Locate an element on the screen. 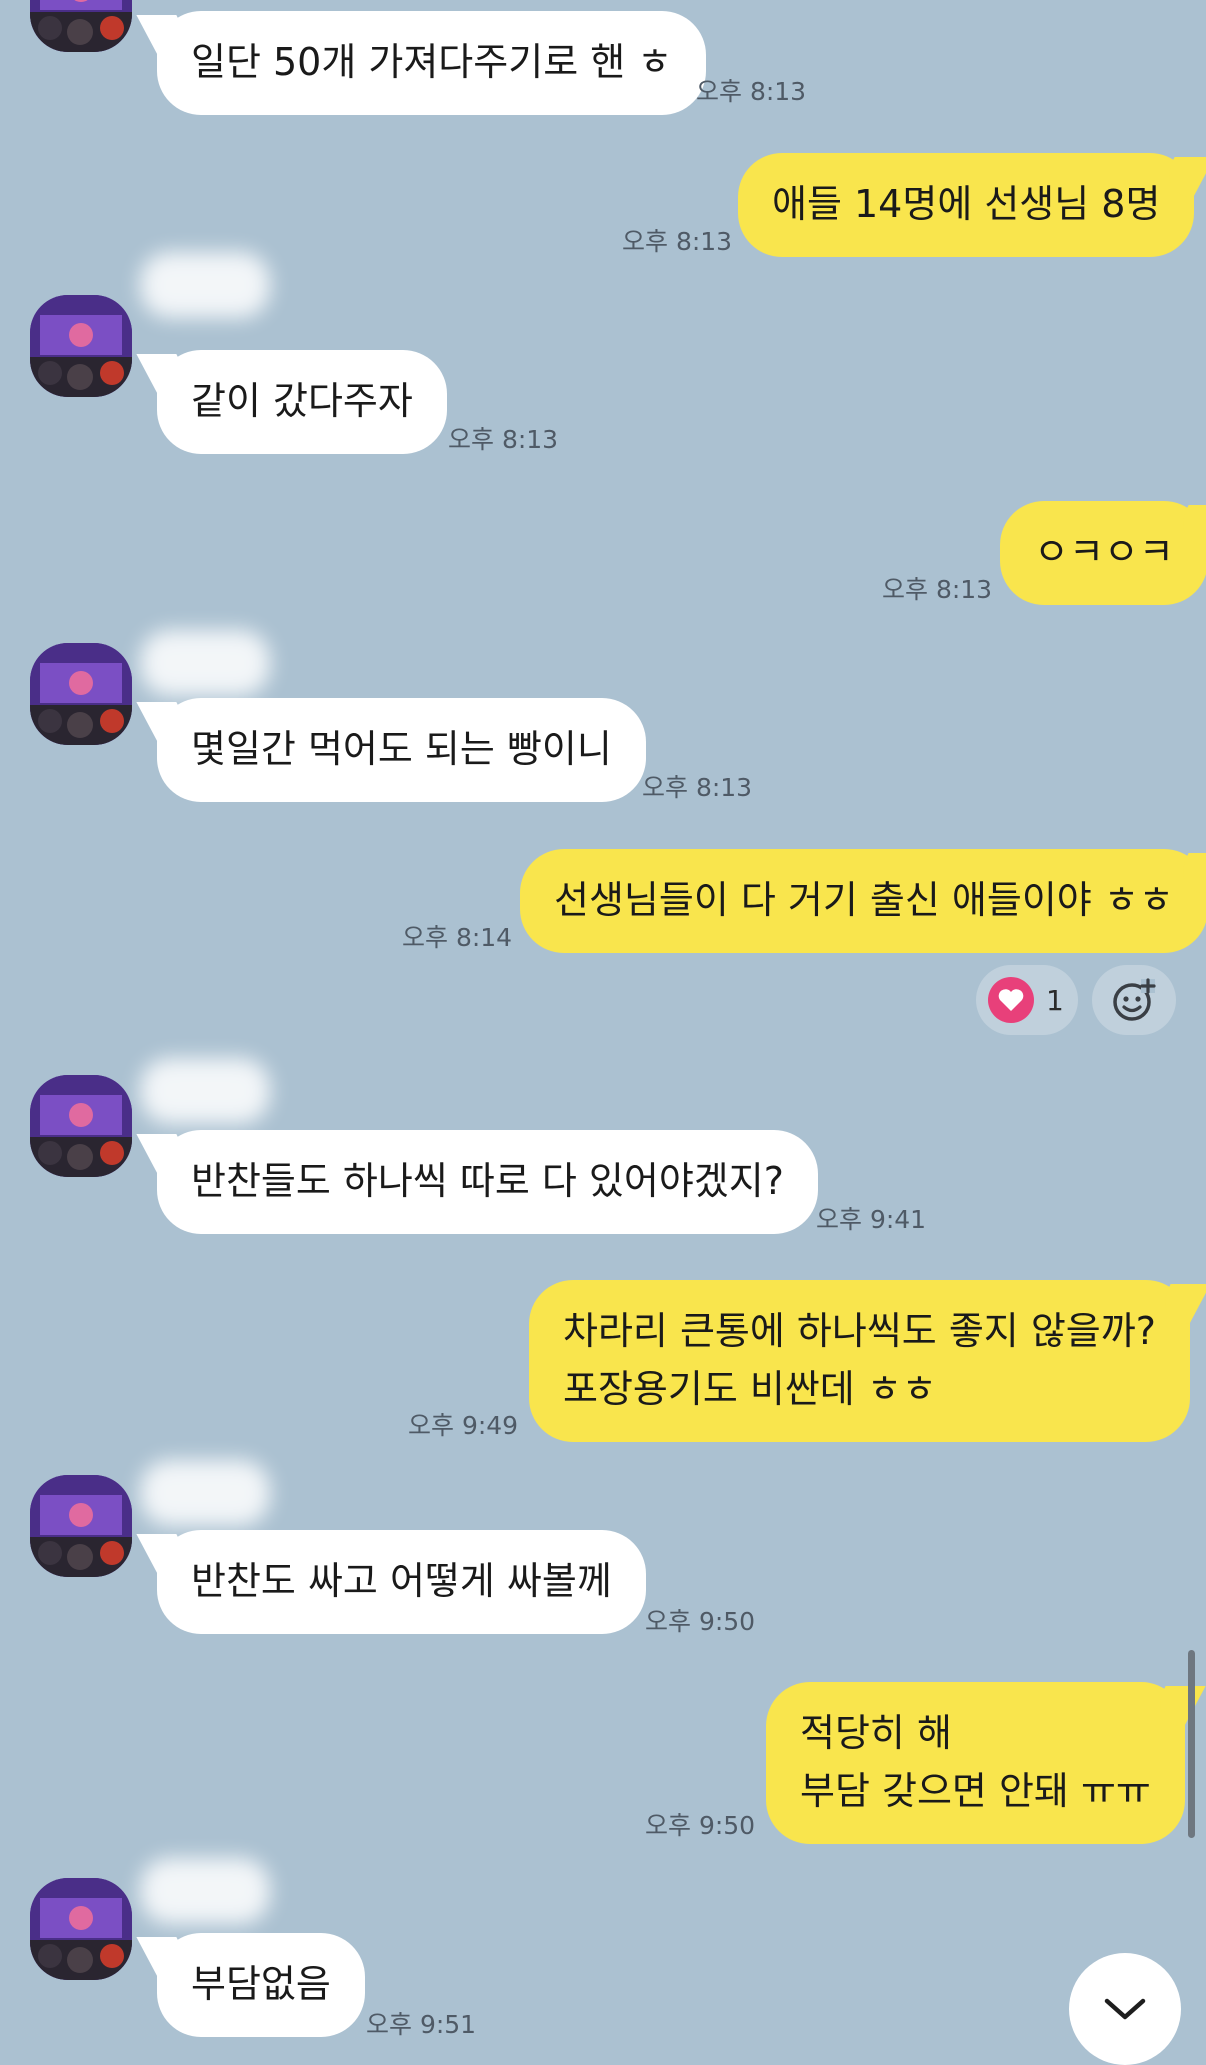 This screenshot has height=2065, width=1206. message-bubble: 차라리 큰통에 하나씩도 좋지 않을까? 포장용기도 비싼데 ㅎㅎ is located at coordinates (859, 1361).